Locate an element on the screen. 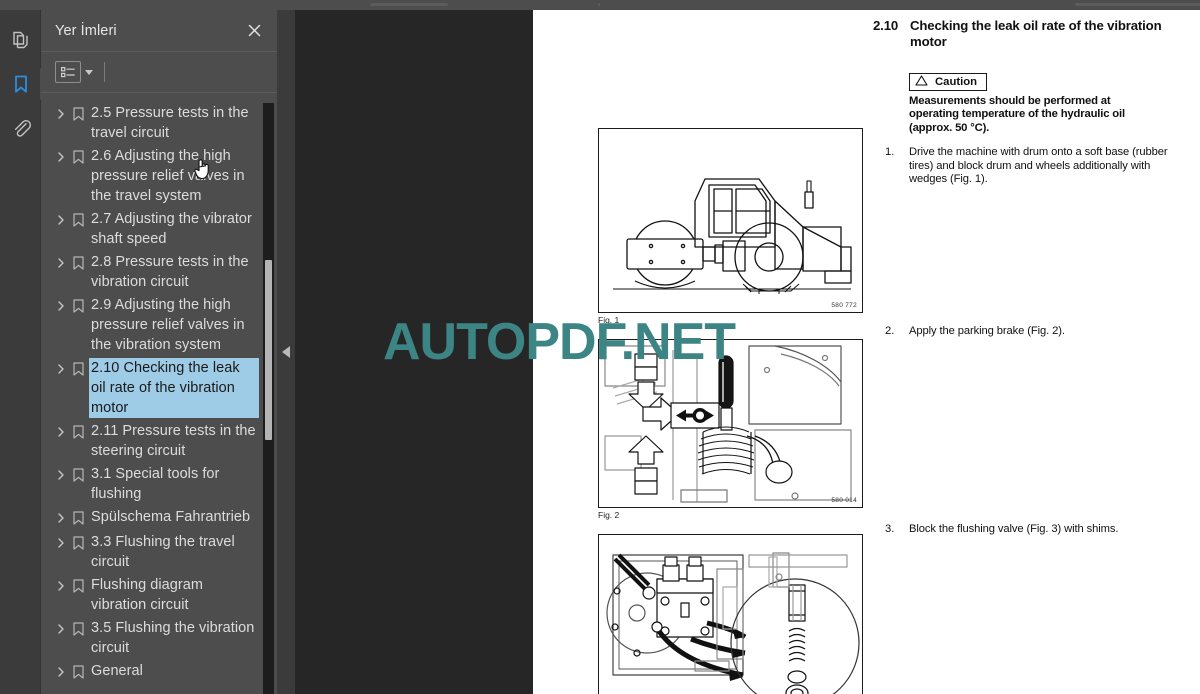 Image resolution: width=1200 pixels, height=694 pixels. bookmark-label: 2.7 Adjusting the vibrator shaft speed is located at coordinates (171, 229).